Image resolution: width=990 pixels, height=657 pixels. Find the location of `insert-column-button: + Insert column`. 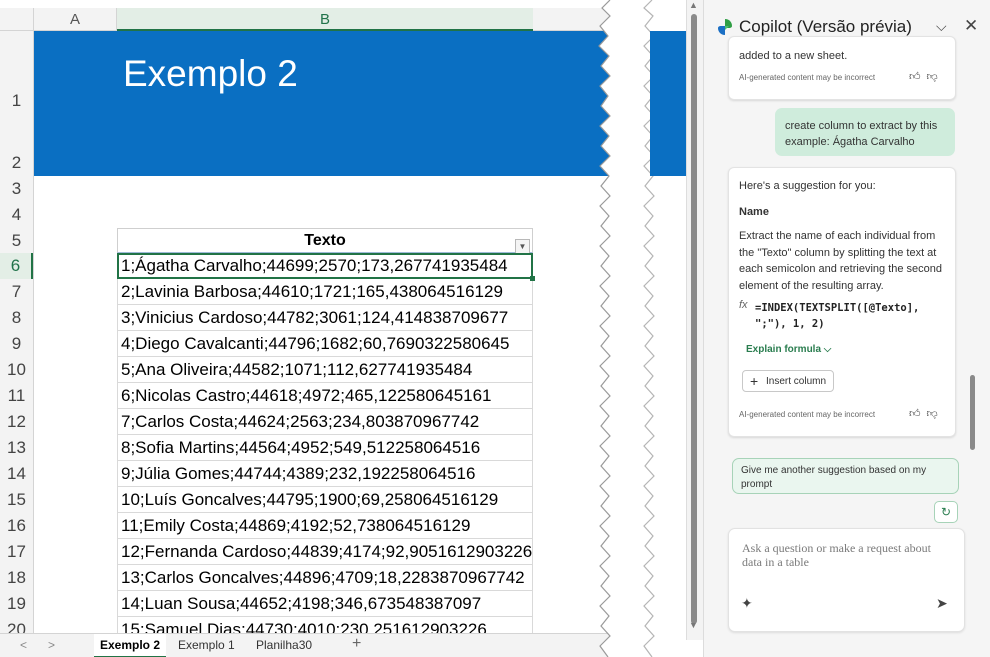

insert-column-button: + Insert column is located at coordinates (788, 381).